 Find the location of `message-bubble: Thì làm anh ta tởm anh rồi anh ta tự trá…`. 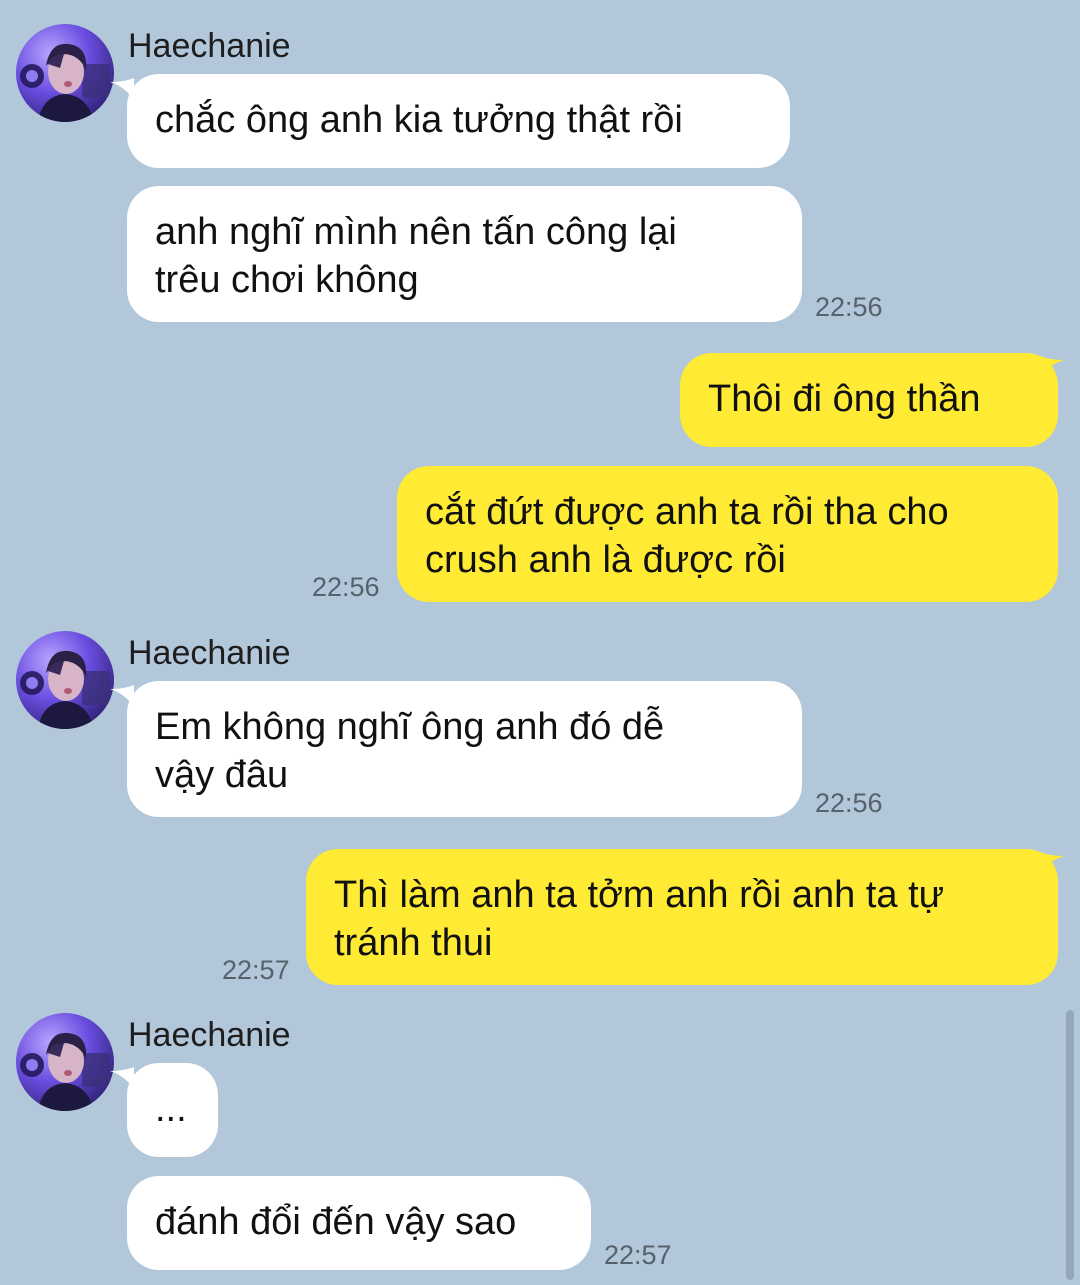

message-bubble: Thì làm anh ta tởm anh rồi anh ta tự trá… is located at coordinates (682, 917).